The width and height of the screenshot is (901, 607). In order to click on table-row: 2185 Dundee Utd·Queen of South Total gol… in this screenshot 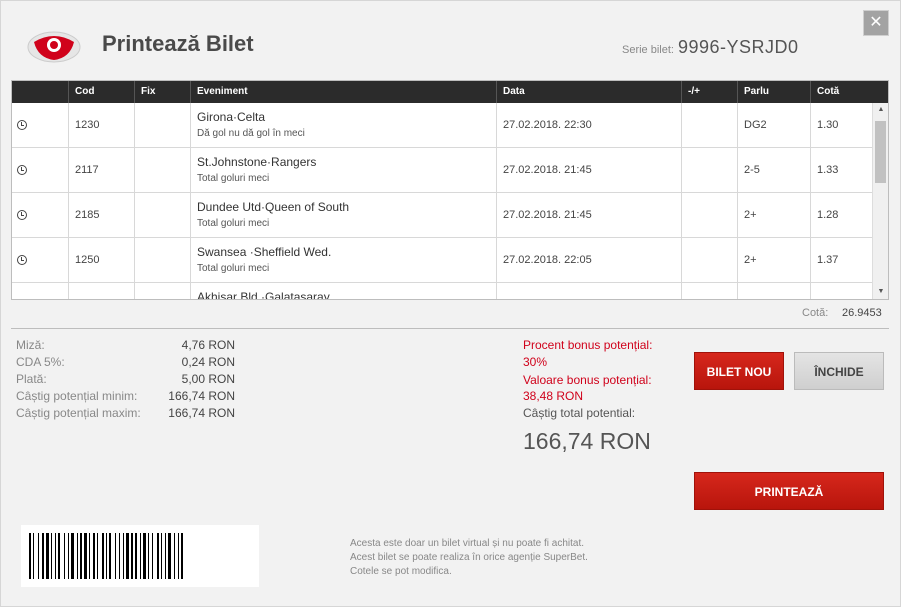, I will do `click(442, 215)`.